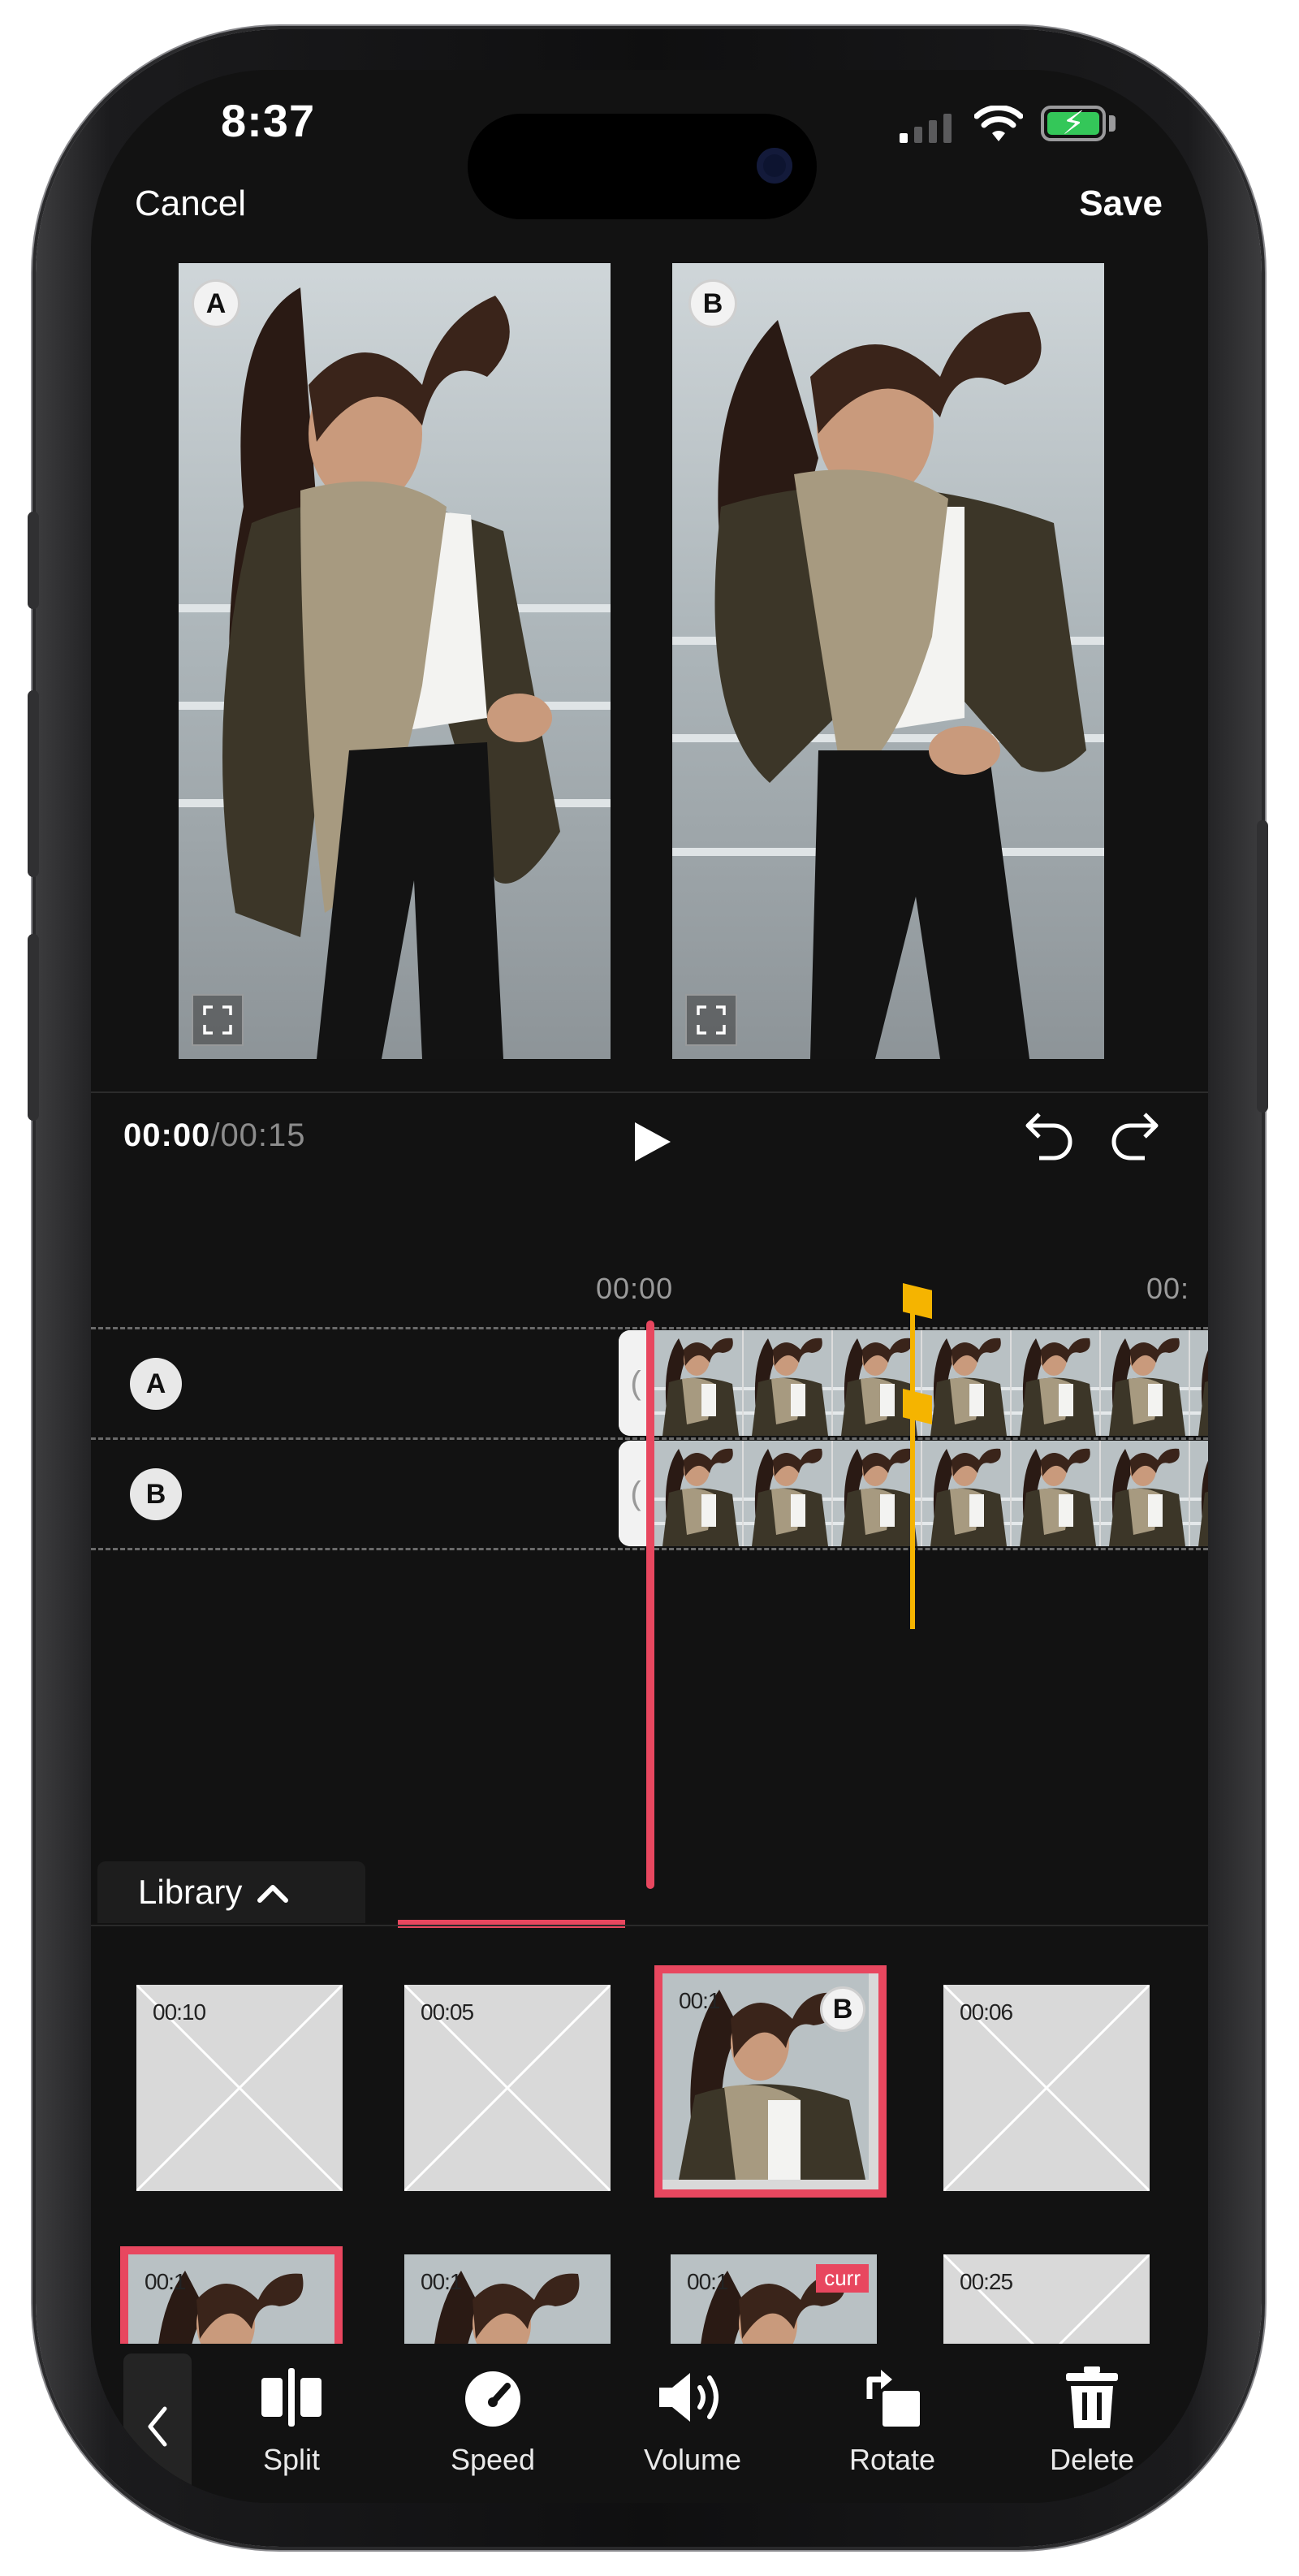 Image resolution: width=1299 pixels, height=2576 pixels. I want to click on preview-a-photo, so click(395, 661).